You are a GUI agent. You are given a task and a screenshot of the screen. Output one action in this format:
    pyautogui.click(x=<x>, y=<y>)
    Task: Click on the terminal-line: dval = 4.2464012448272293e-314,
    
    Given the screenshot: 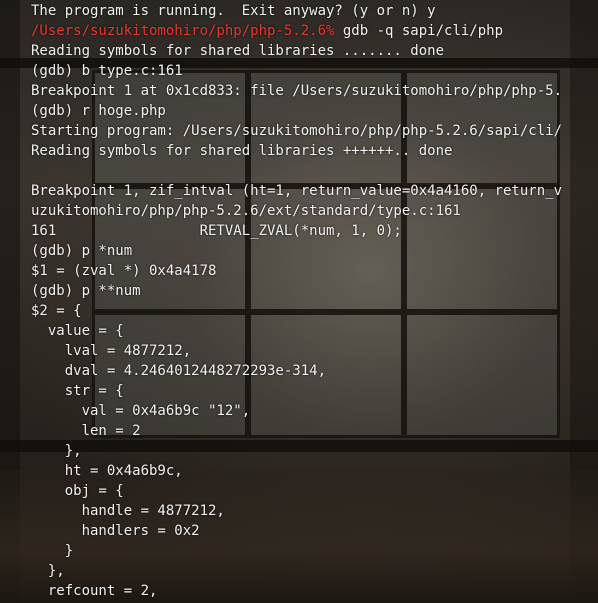 What is the action you would take?
    pyautogui.click(x=314, y=371)
    